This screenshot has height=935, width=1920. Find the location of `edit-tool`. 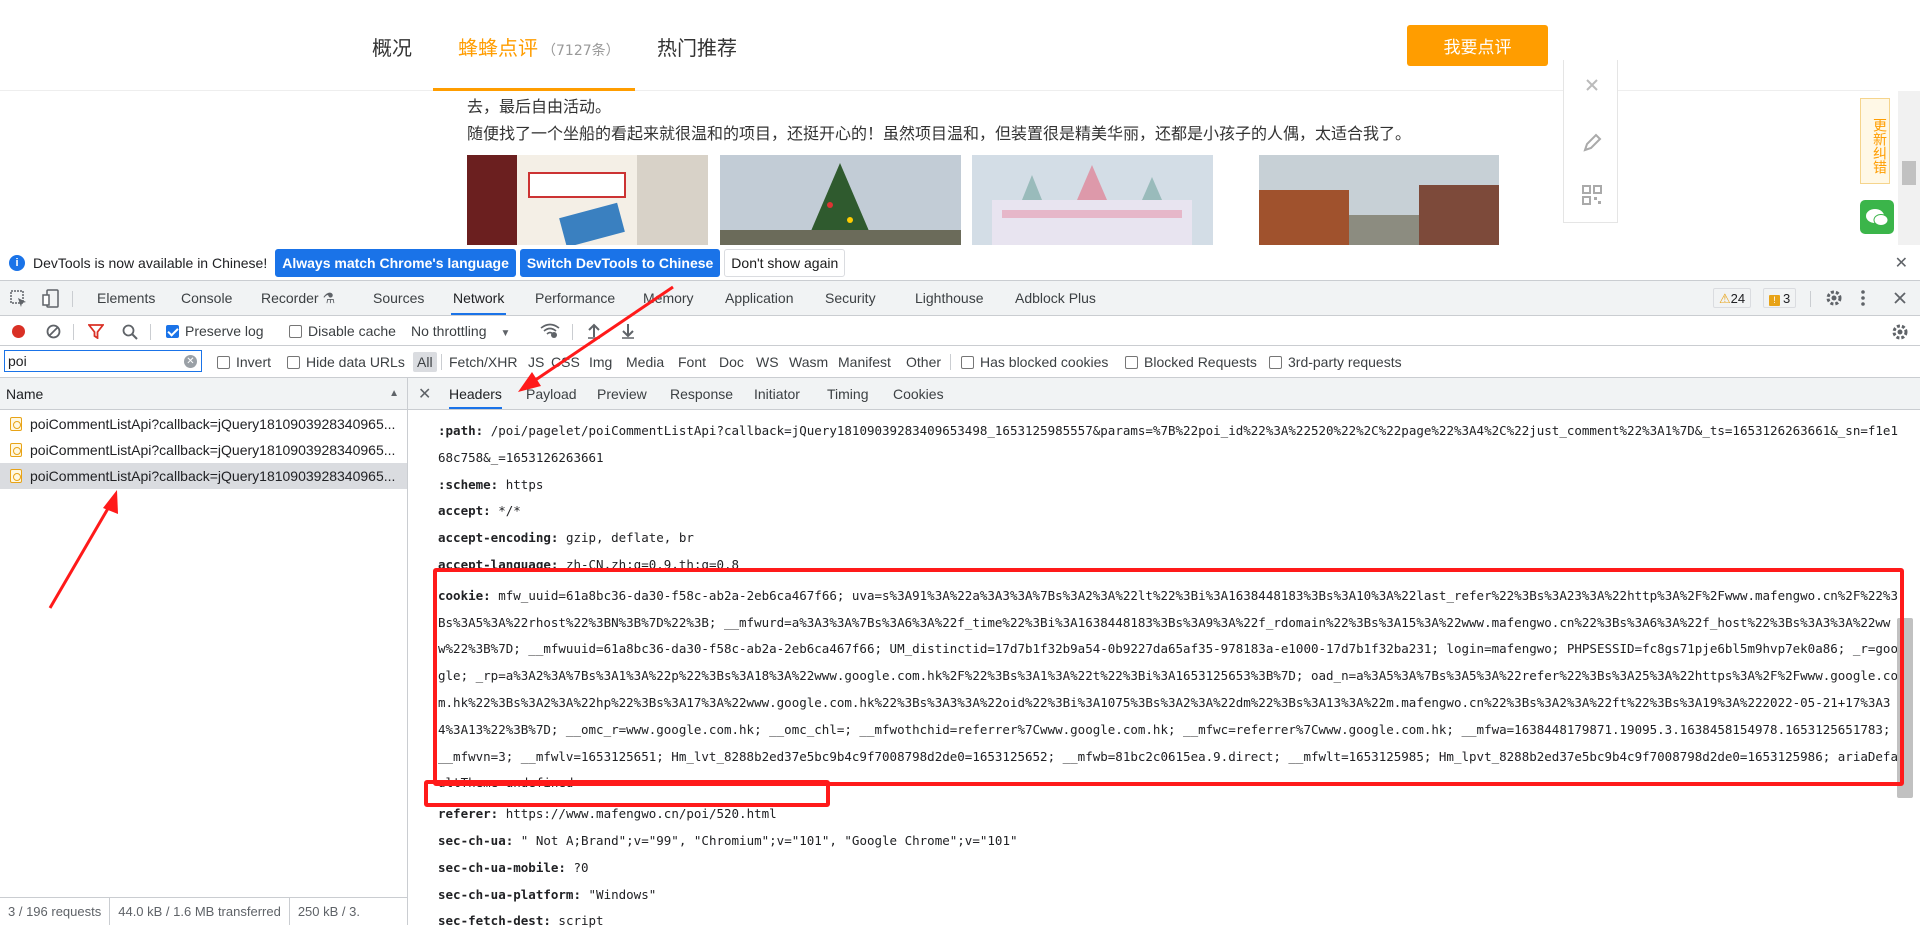

edit-tool is located at coordinates (1591, 143).